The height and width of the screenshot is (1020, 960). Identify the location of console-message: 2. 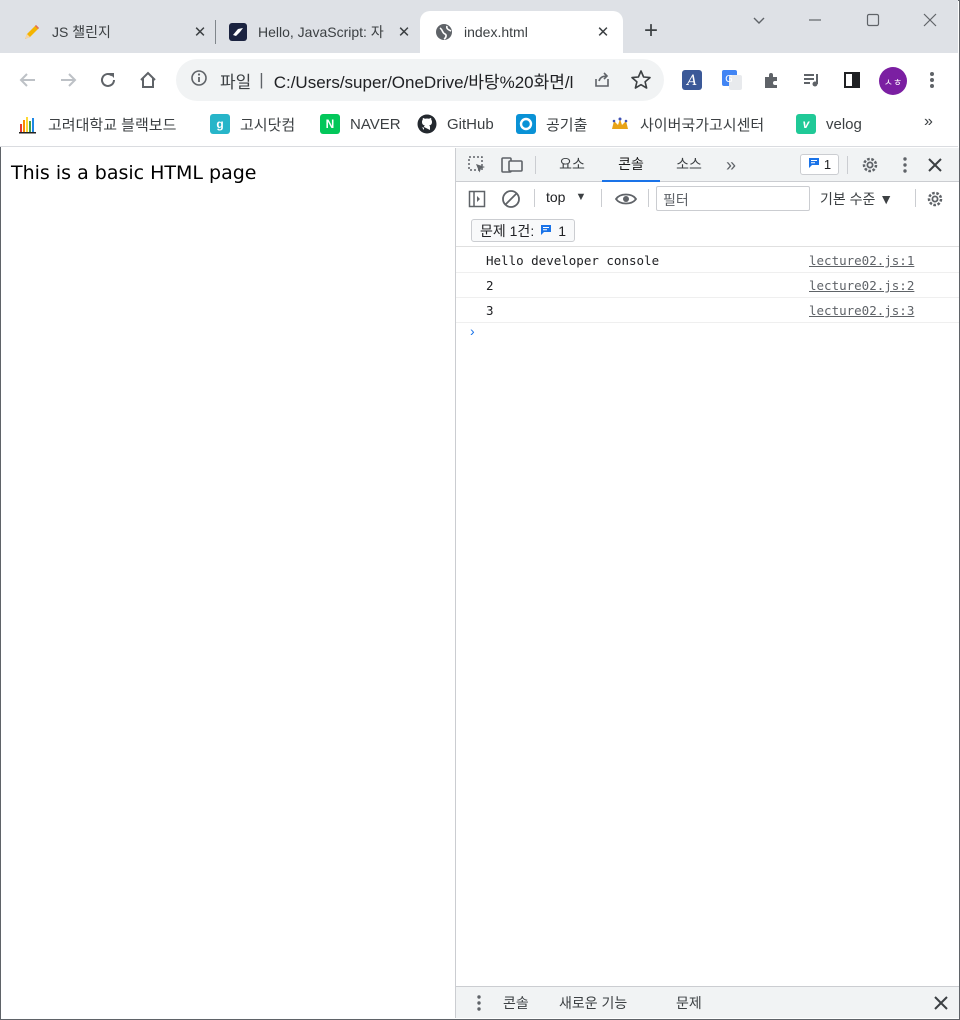
(490, 285).